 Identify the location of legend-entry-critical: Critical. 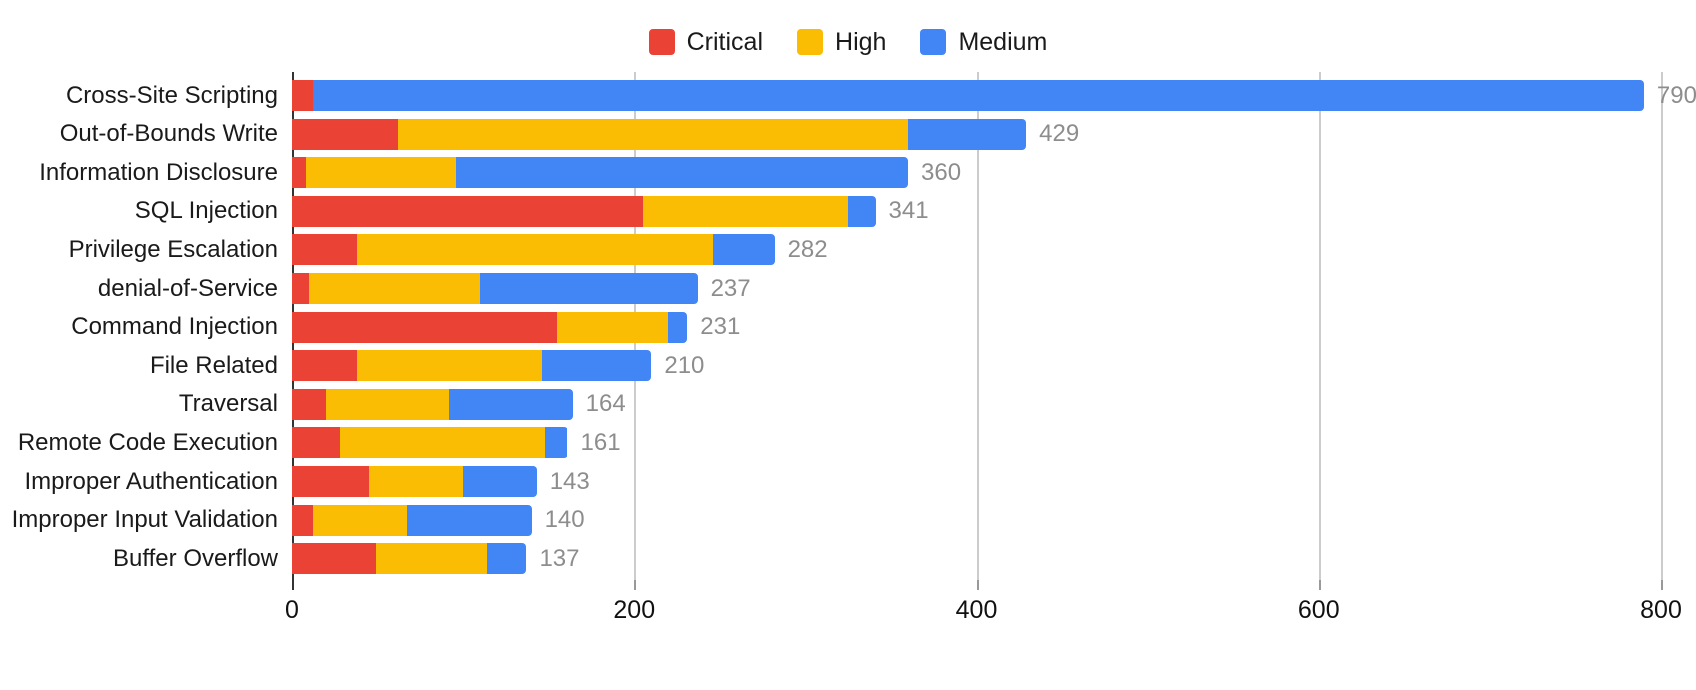
(706, 41).